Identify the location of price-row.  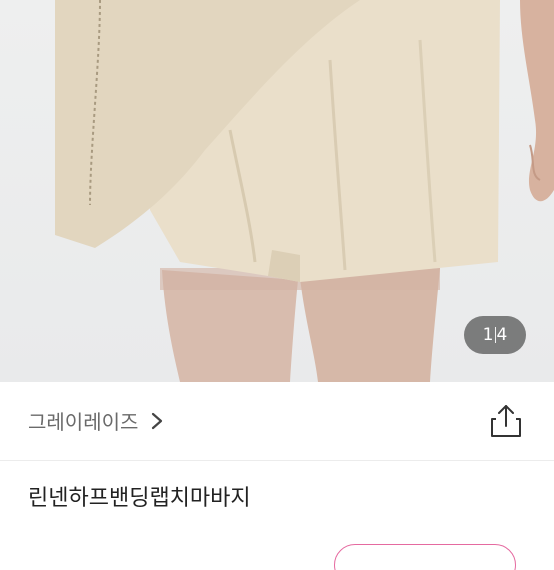
(291, 555).